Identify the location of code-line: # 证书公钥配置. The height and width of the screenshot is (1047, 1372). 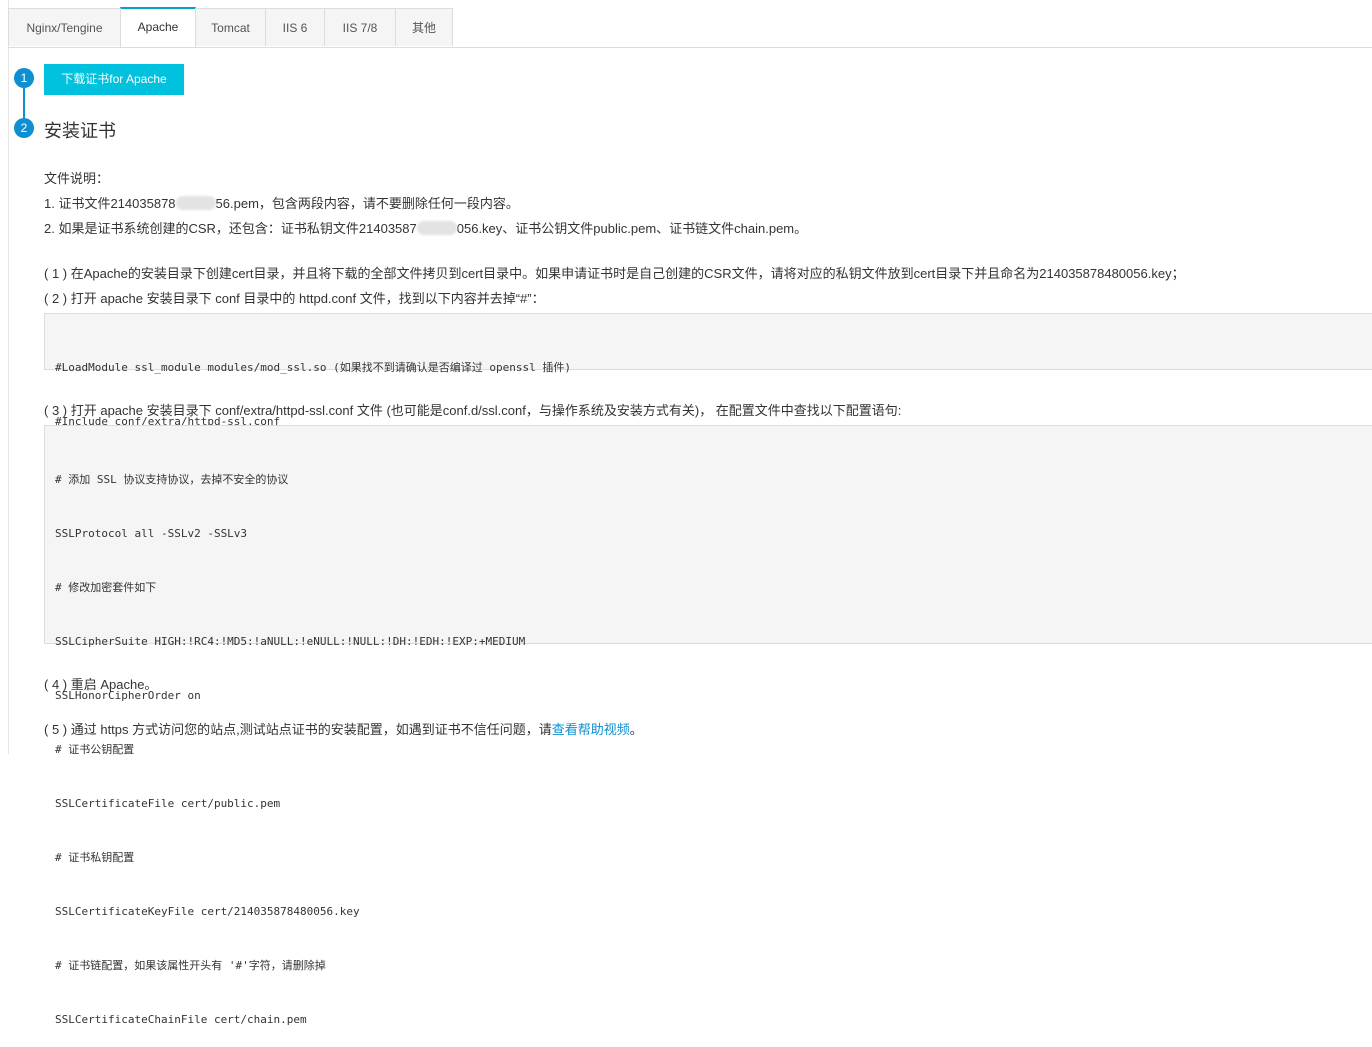
(95, 749).